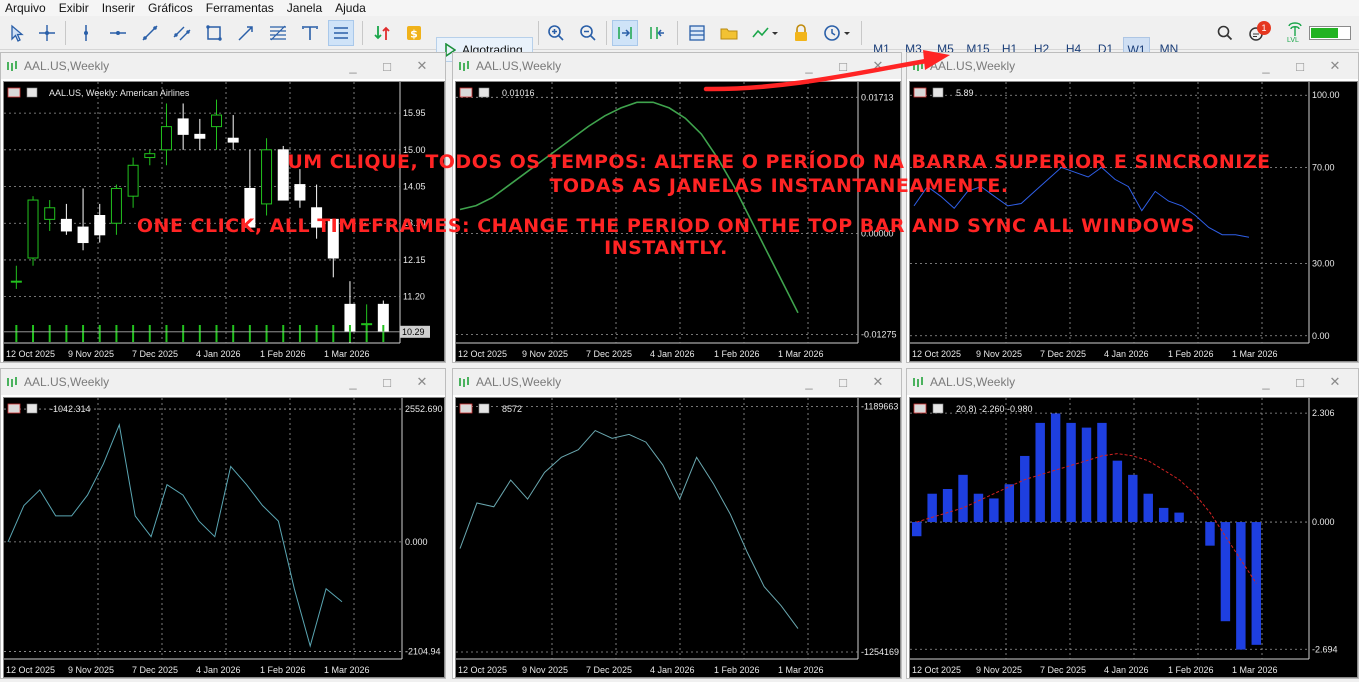 Image resolution: width=1359 pixels, height=682 pixels. Describe the element at coordinates (75, 8) in the screenshot. I see `menu-exibir: Exibir` at that location.